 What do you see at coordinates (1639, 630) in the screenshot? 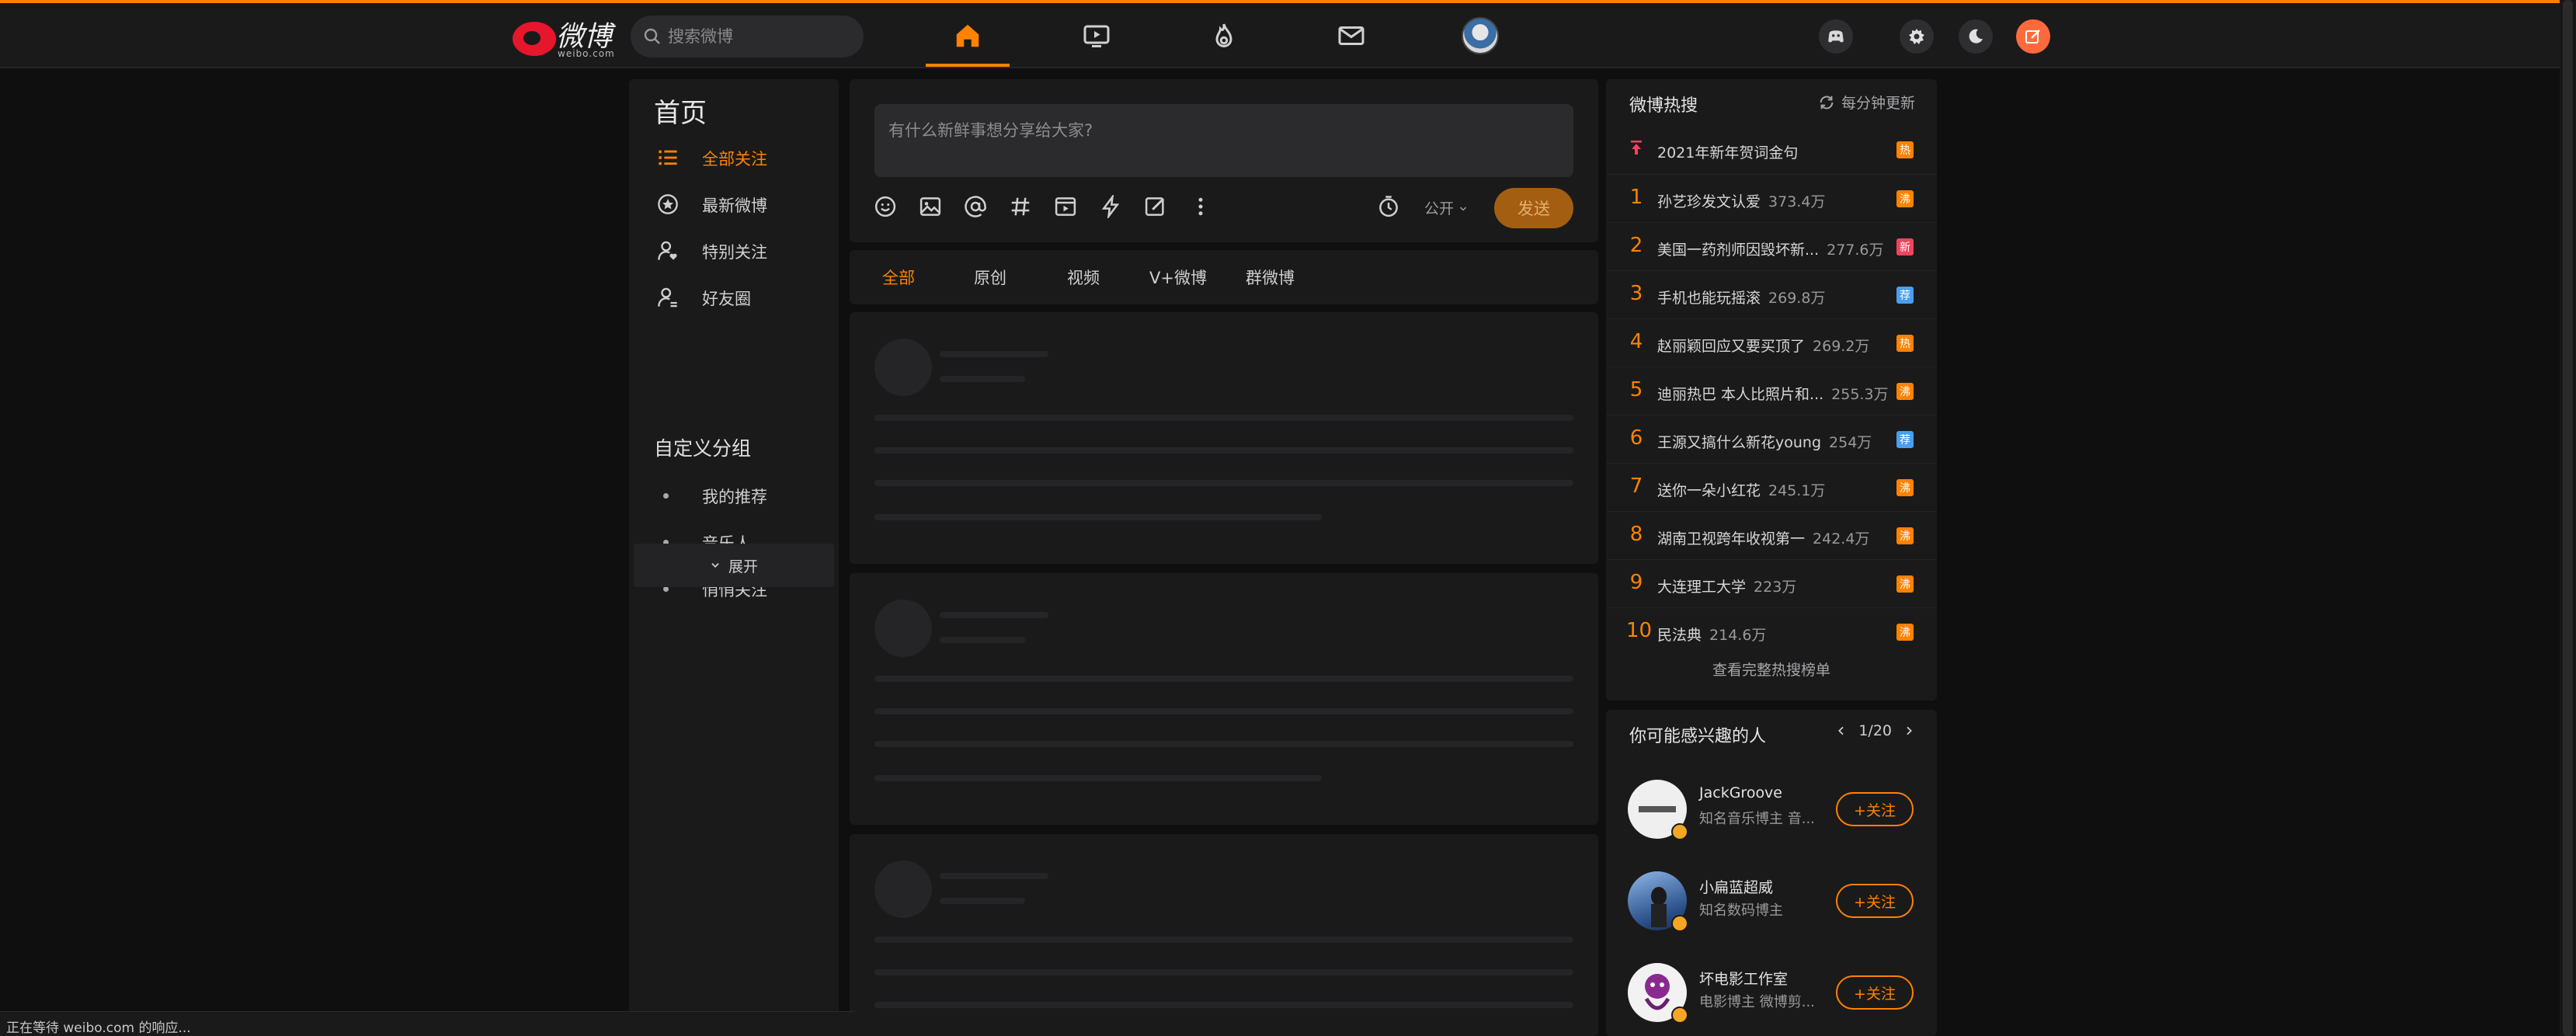
I see `hot-rank: 10` at bounding box center [1639, 630].